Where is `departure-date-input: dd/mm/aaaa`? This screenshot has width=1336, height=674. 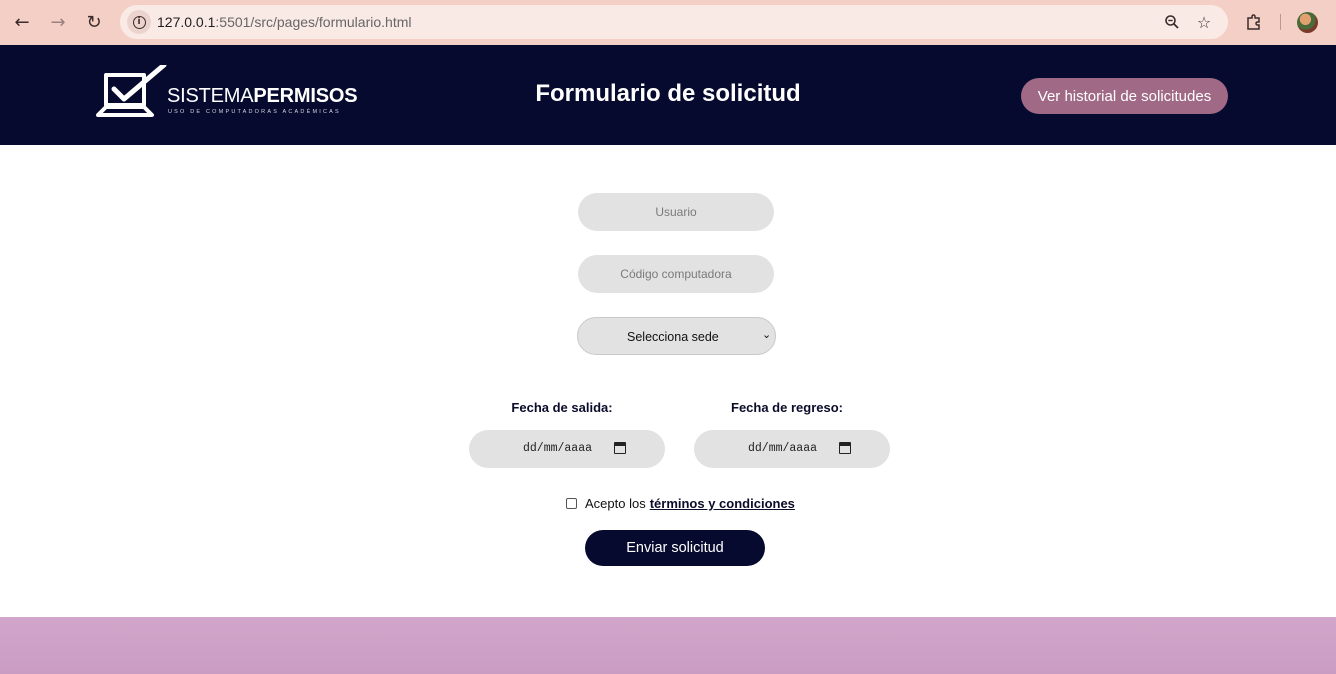 departure-date-input: dd/mm/aaaa is located at coordinates (567, 449).